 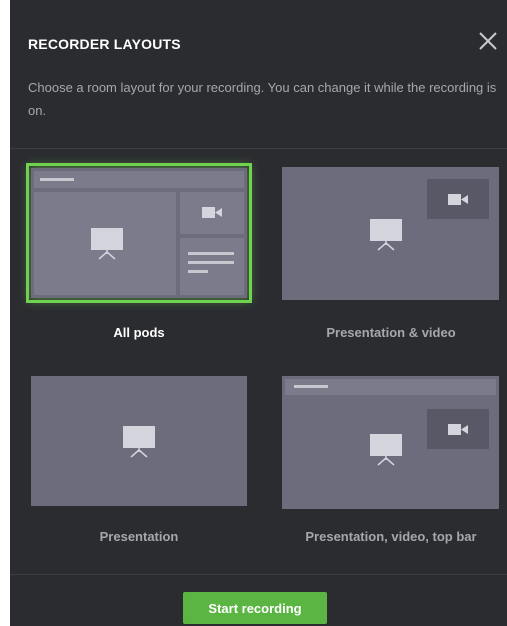 I want to click on presentation-pod, so click(x=105, y=243).